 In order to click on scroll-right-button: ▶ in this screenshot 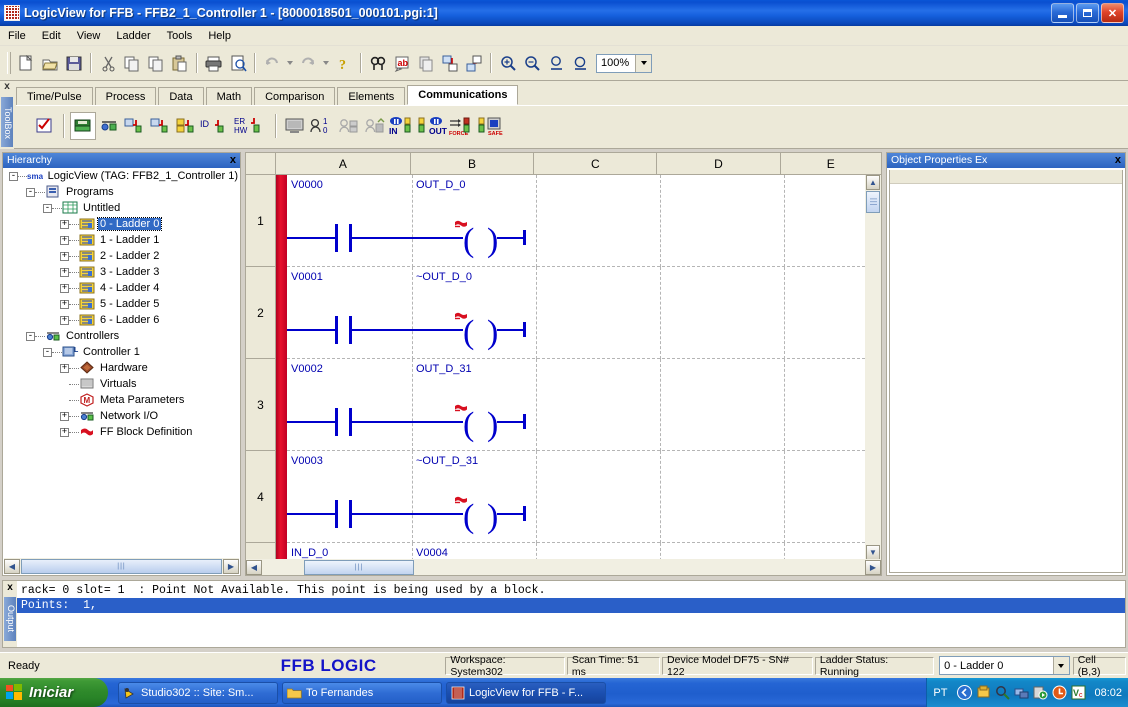, I will do `click(873, 567)`.